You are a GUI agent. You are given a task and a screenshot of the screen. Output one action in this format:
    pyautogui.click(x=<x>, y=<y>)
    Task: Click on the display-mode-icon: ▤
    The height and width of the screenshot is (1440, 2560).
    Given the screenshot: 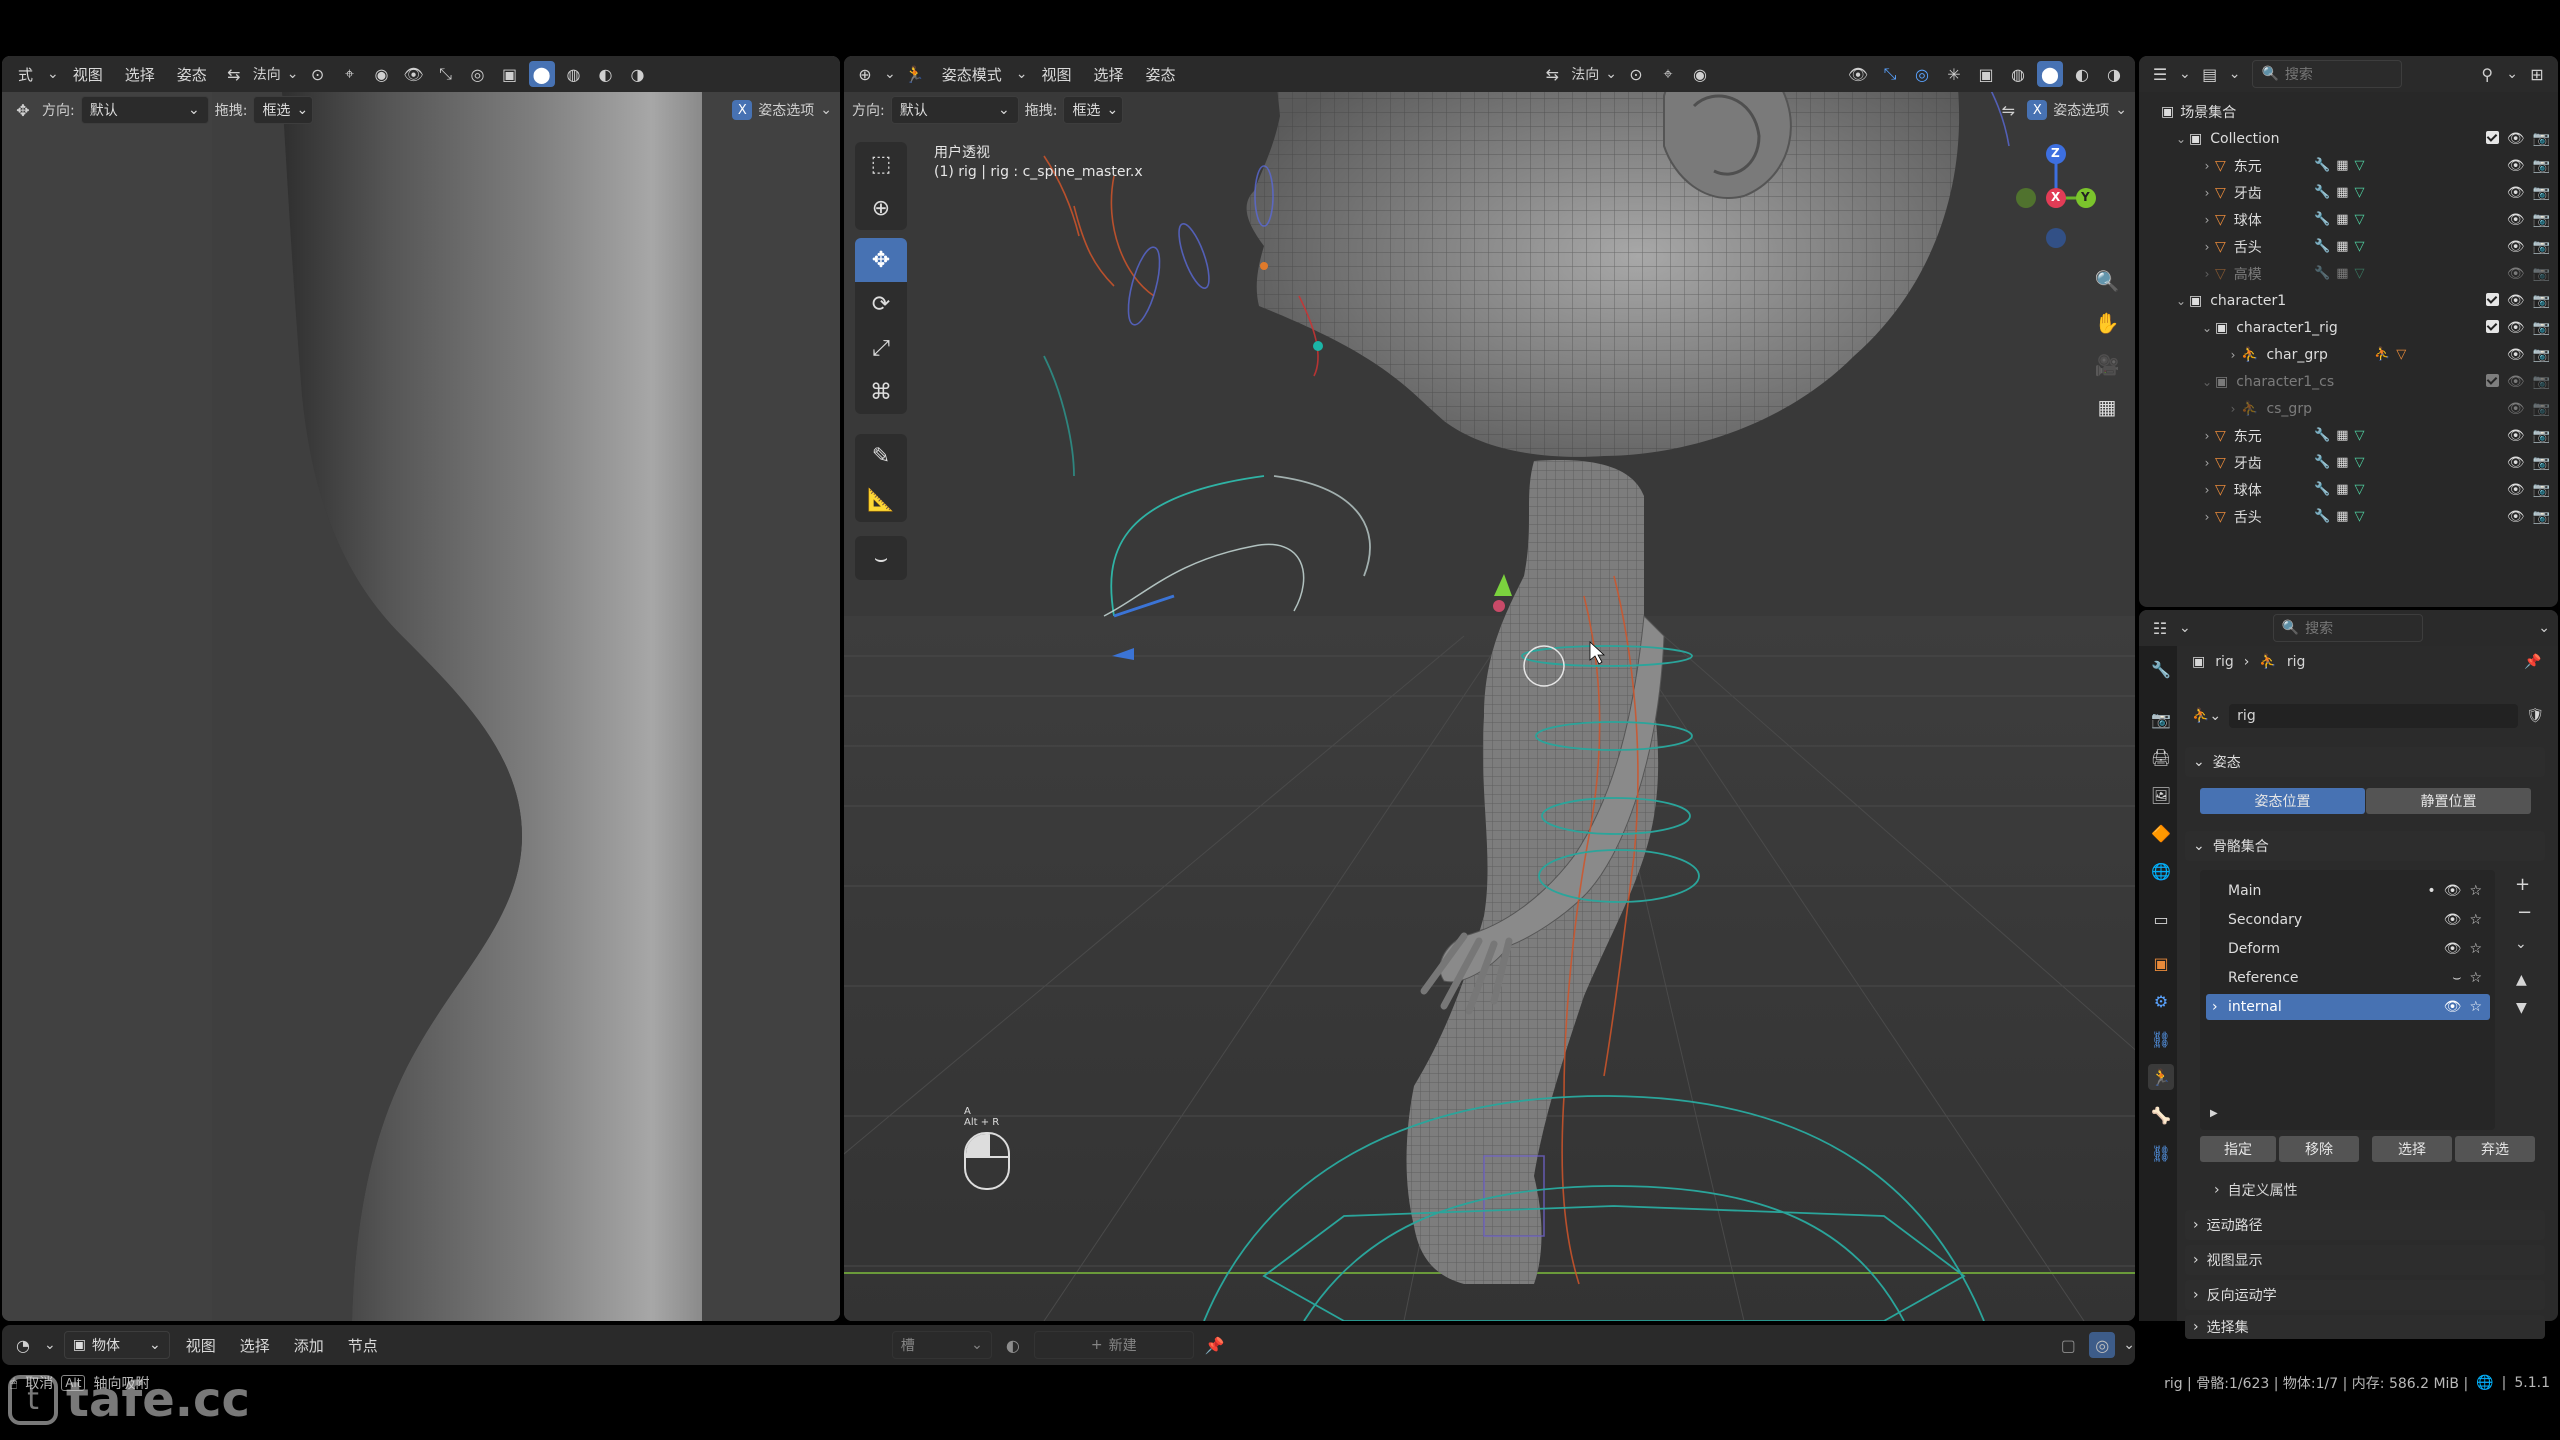 What is the action you would take?
    pyautogui.click(x=2210, y=74)
    